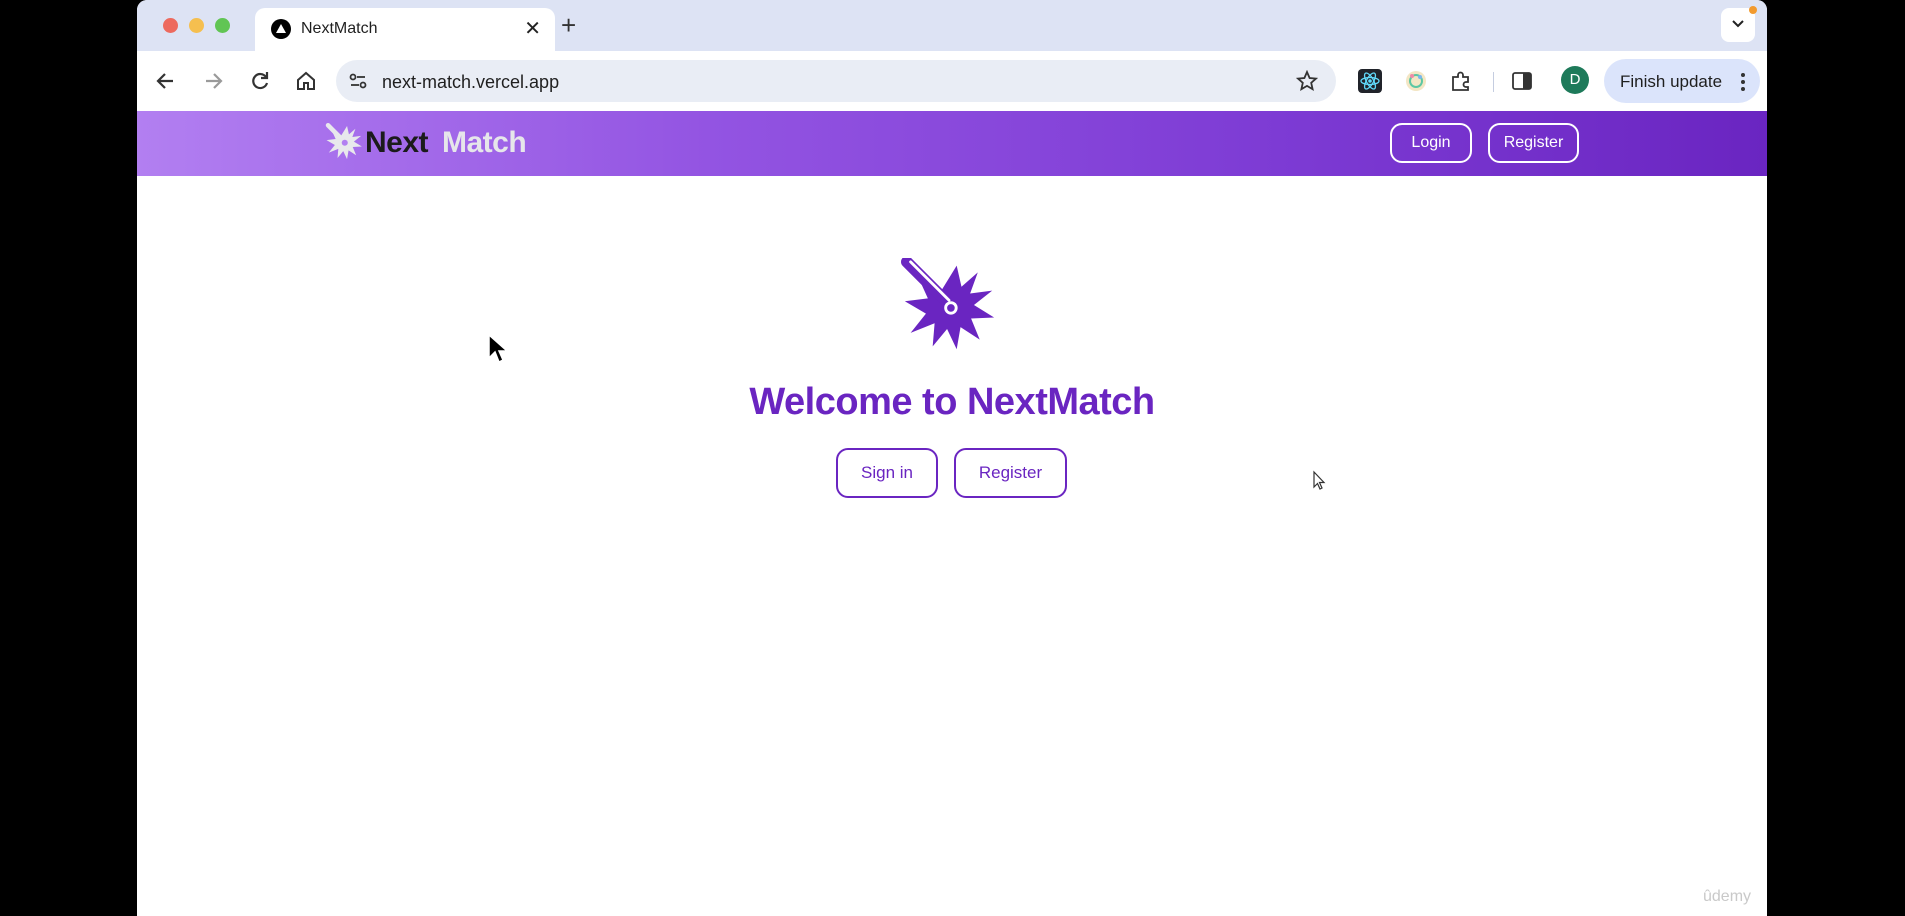  Describe the element at coordinates (1461, 81) in the screenshot. I see `extensions-puzzle-icon` at that location.